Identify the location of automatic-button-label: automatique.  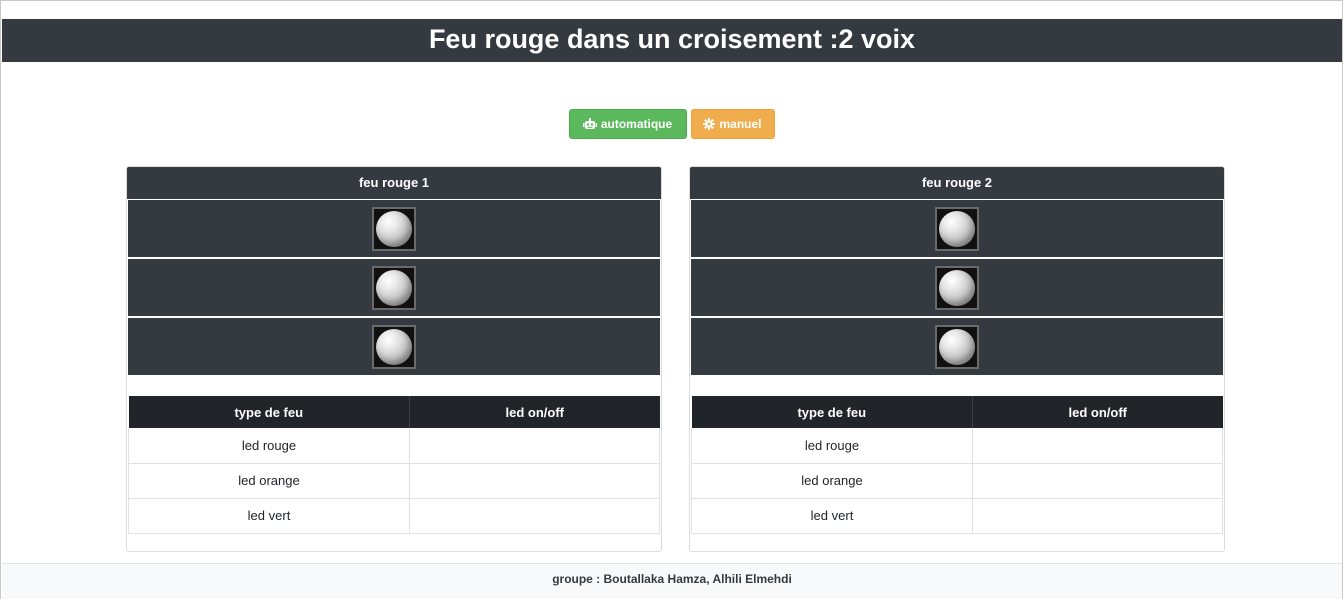
(636, 124).